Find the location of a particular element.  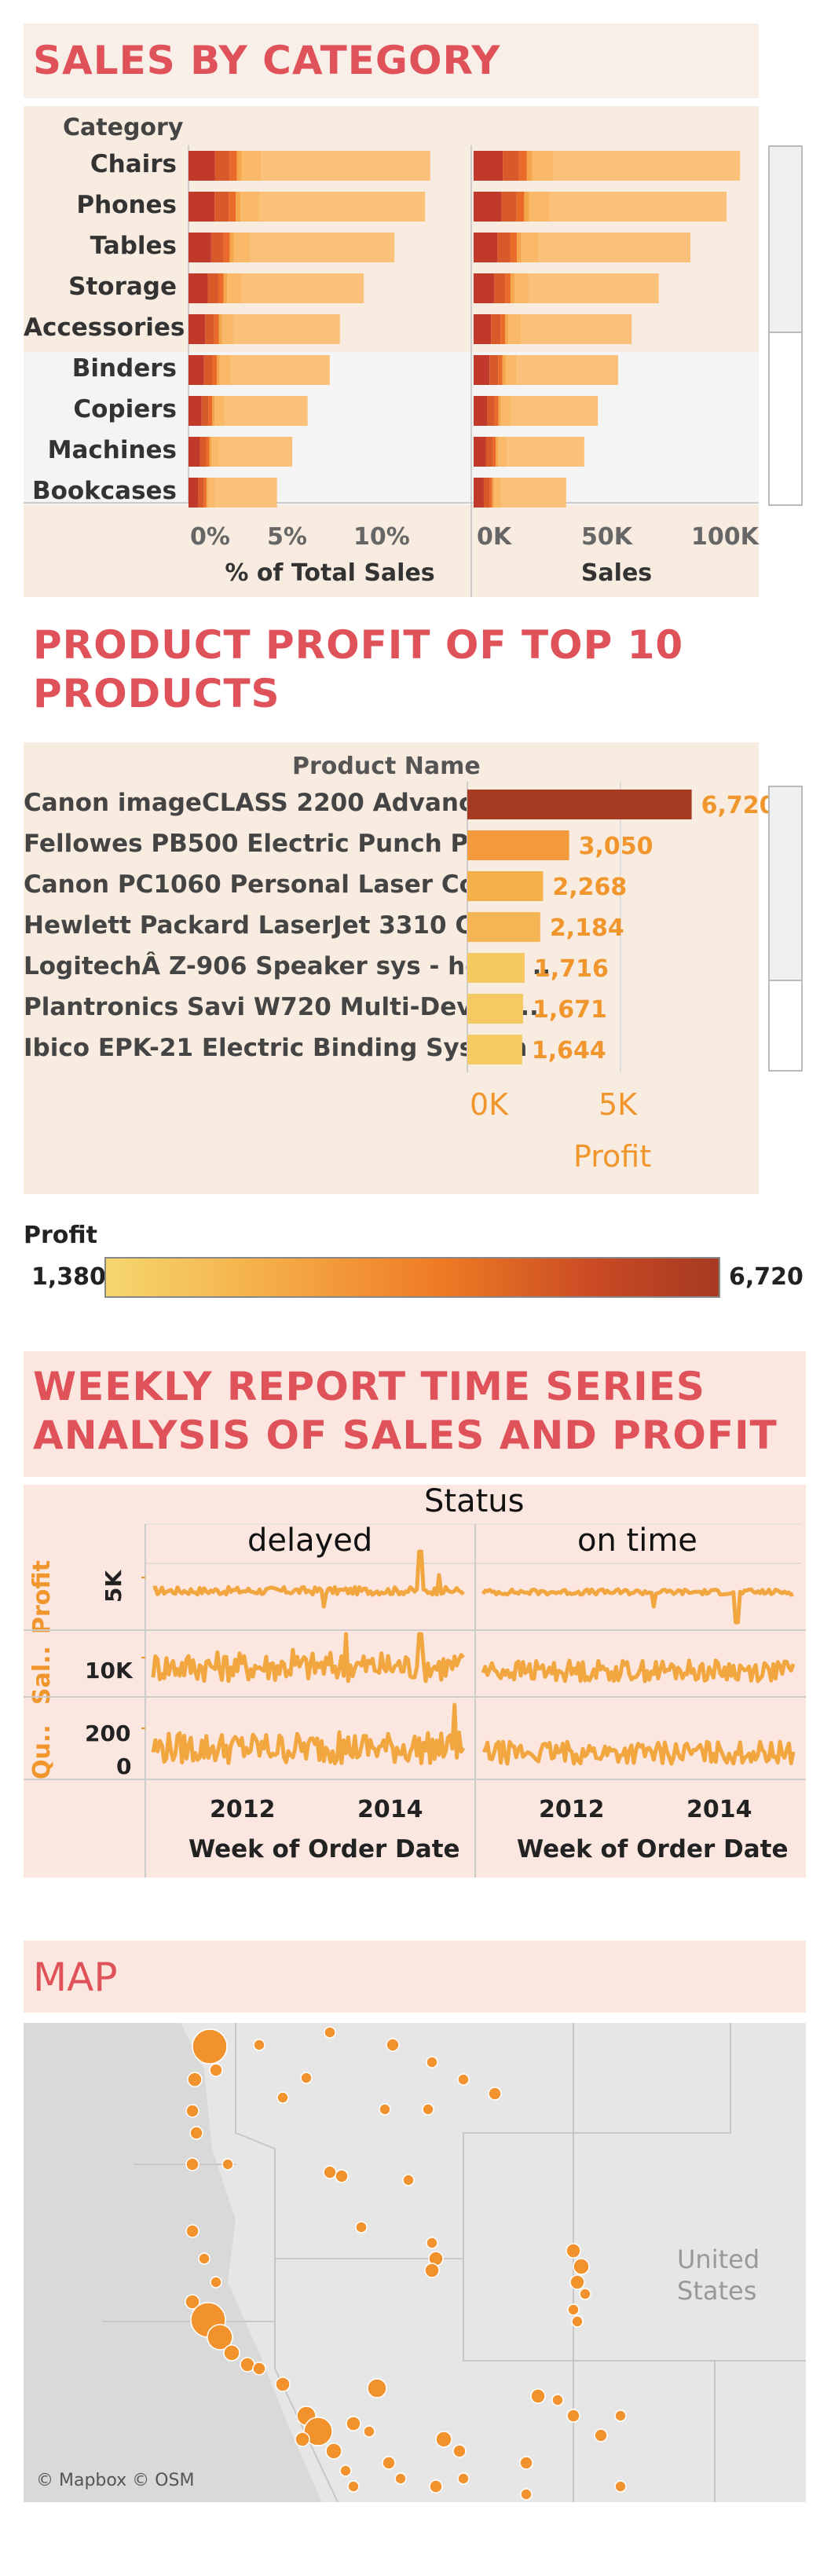

weekly-line-r1-c0 is located at coordinates (308, 1658).